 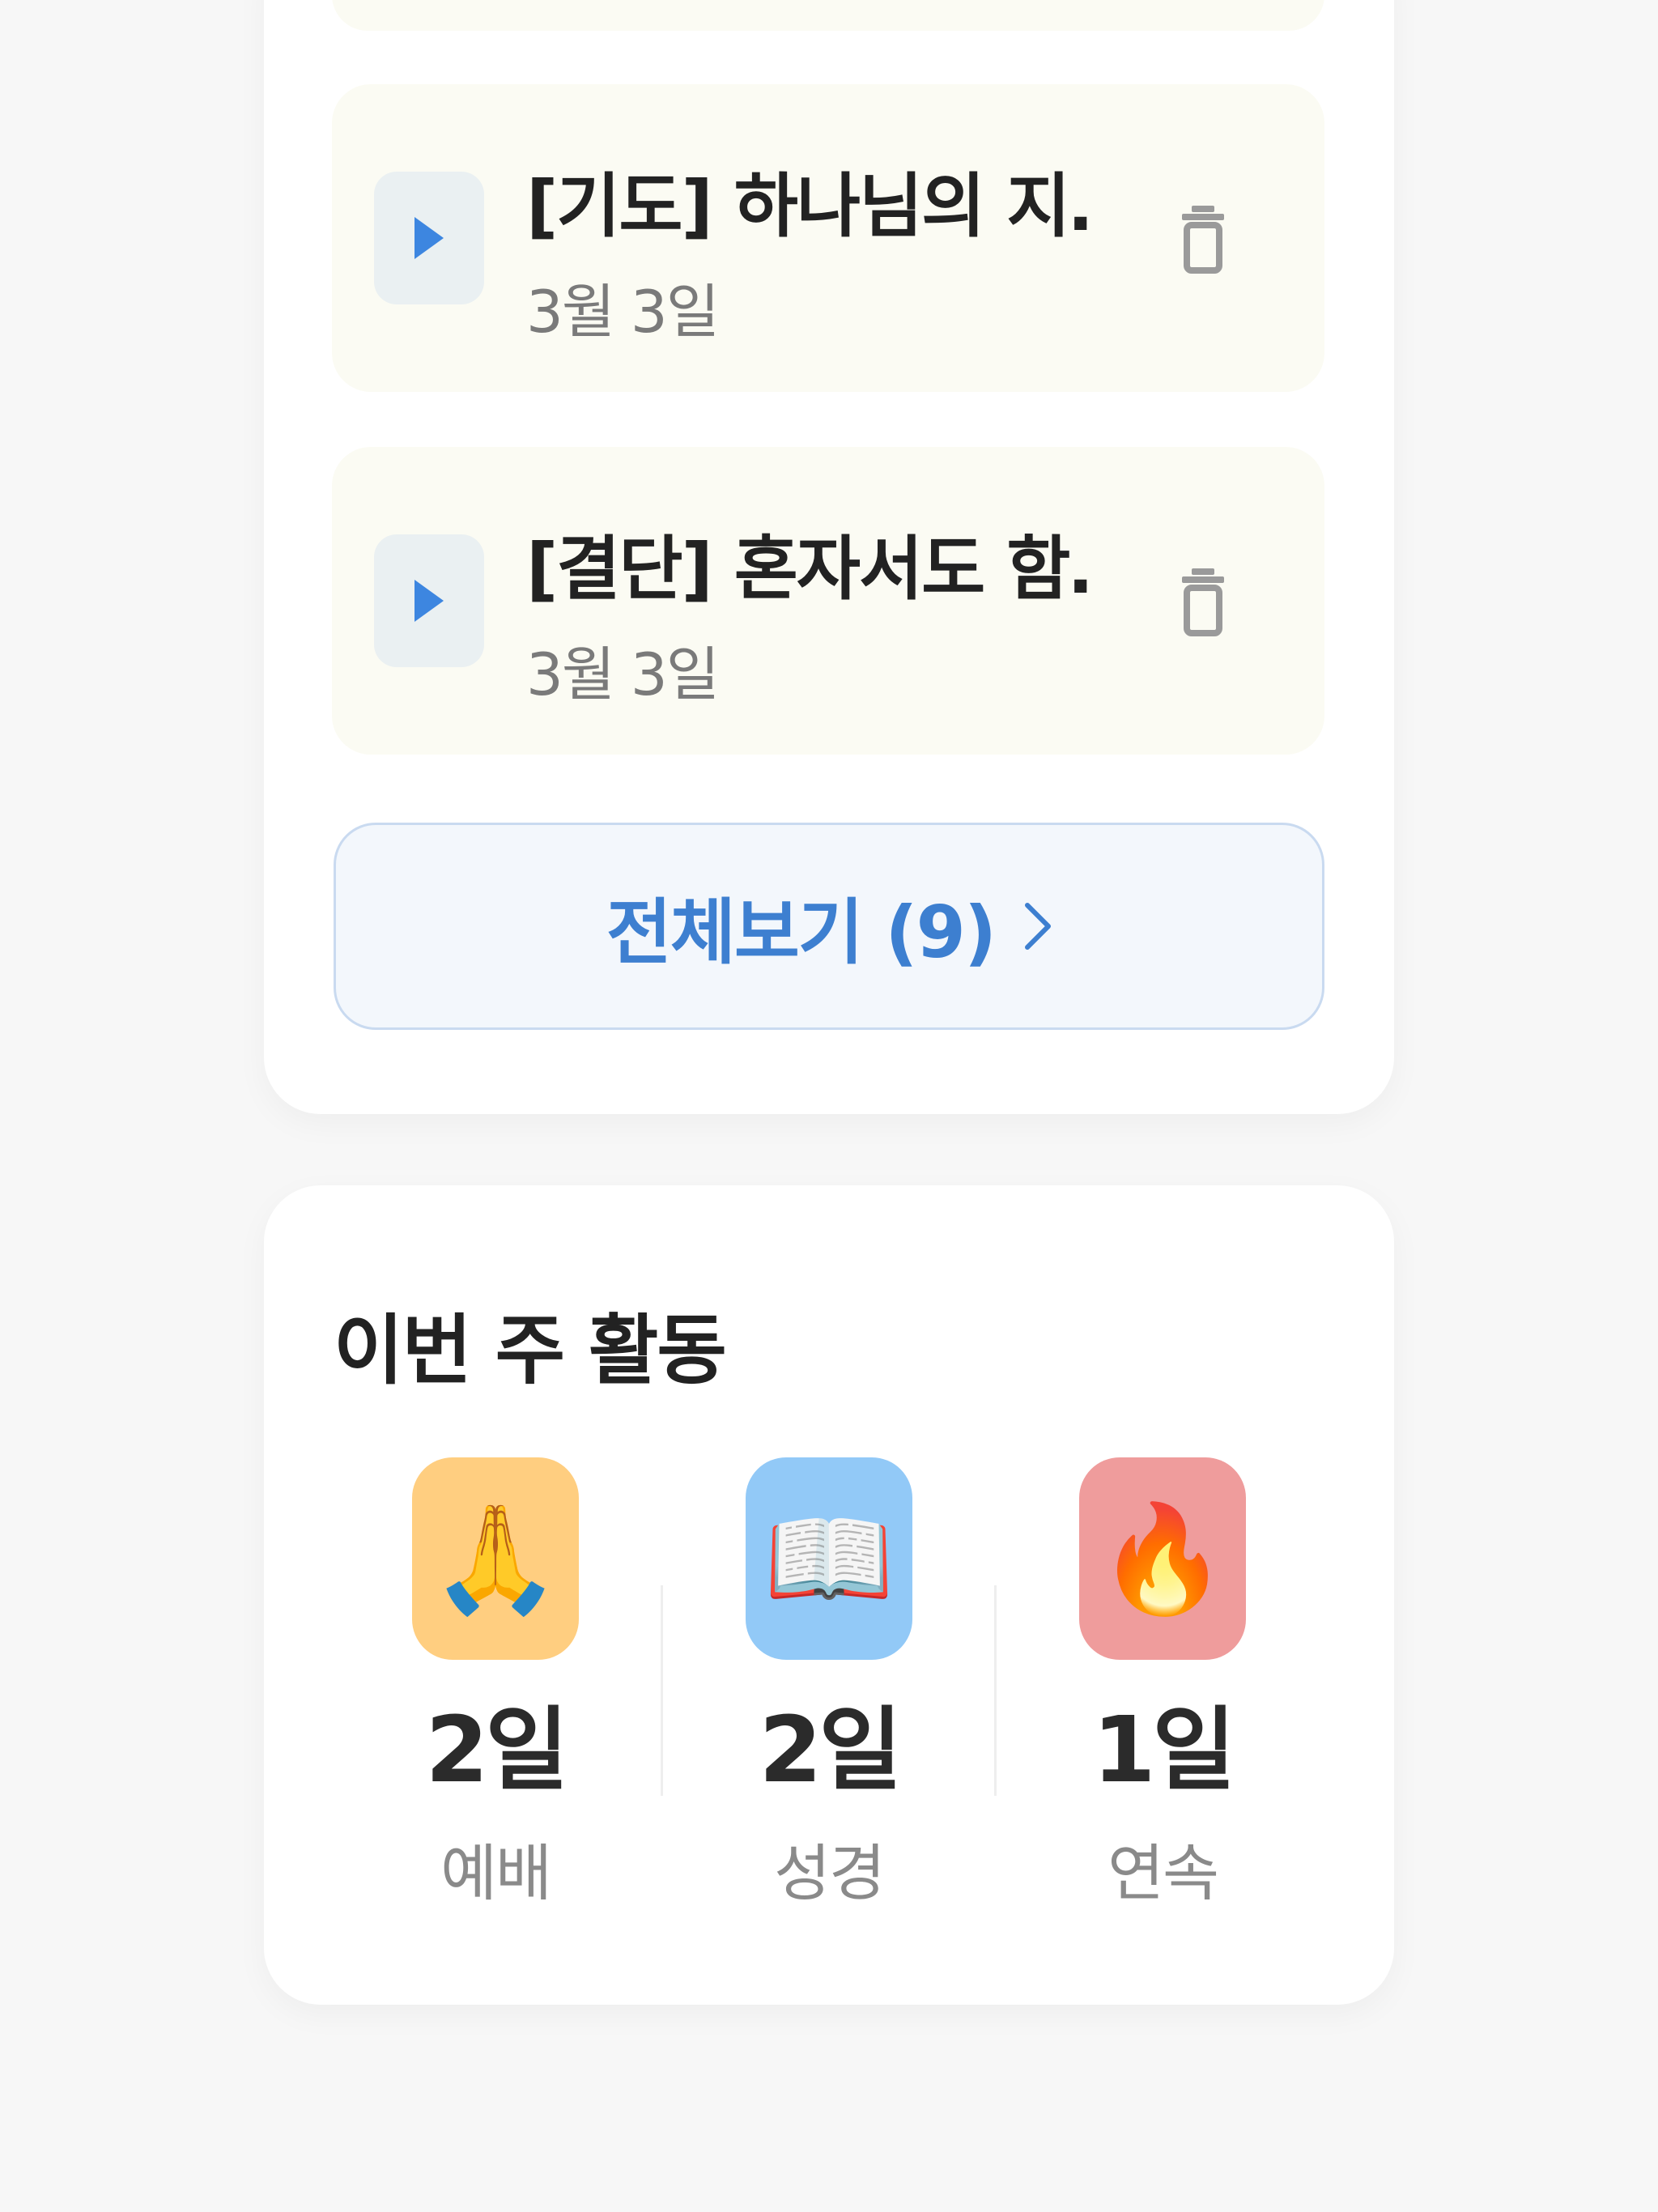 What do you see at coordinates (829, 1558) in the screenshot?
I see `open-book-icon: 📖` at bounding box center [829, 1558].